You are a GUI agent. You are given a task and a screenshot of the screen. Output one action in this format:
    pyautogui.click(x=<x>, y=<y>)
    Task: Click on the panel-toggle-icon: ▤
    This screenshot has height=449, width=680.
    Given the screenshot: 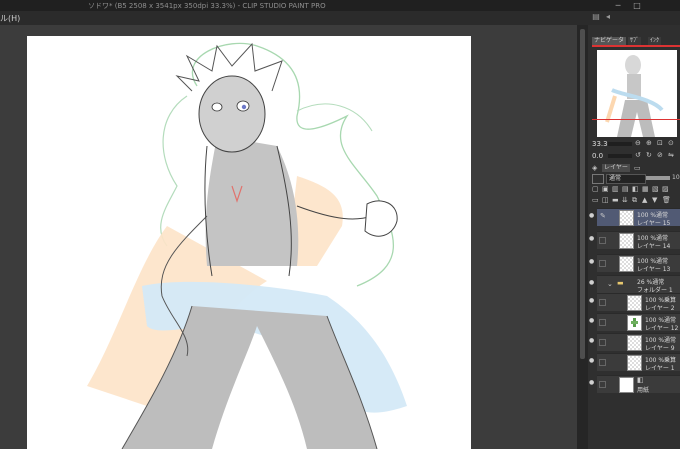 What is the action you would take?
    pyautogui.click(x=596, y=17)
    